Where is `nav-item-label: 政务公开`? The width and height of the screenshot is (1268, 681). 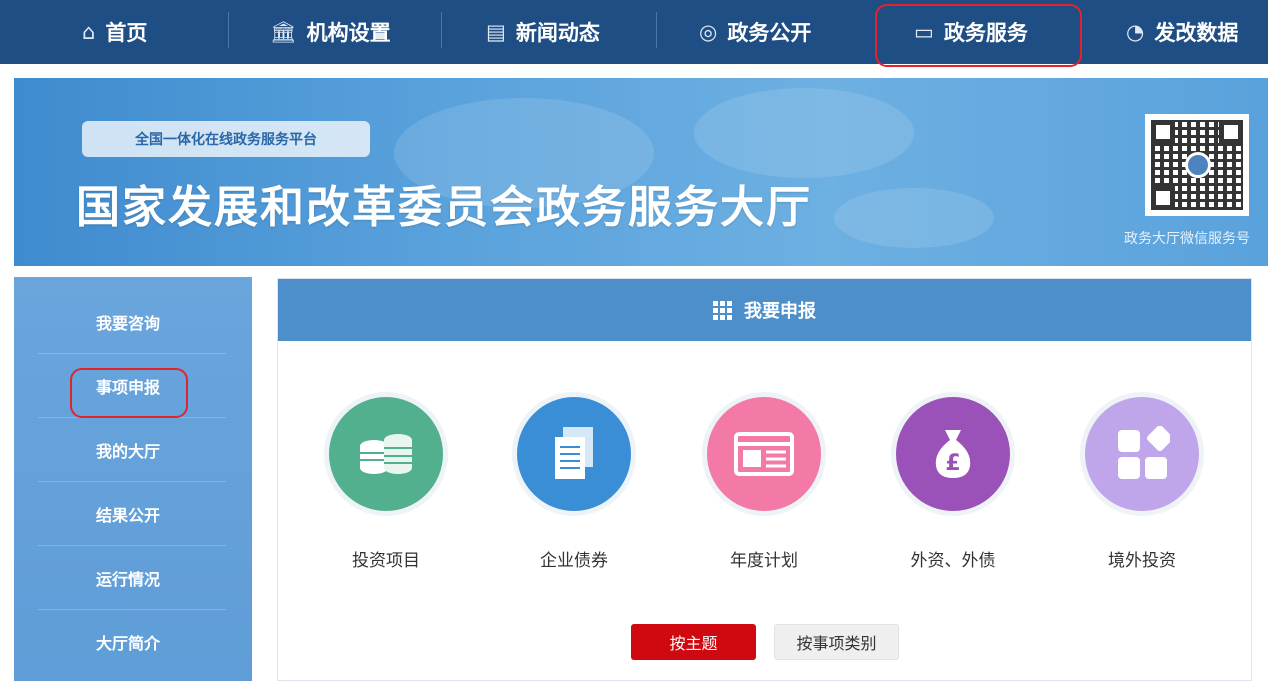
nav-item-label: 政务公开 is located at coordinates (769, 33).